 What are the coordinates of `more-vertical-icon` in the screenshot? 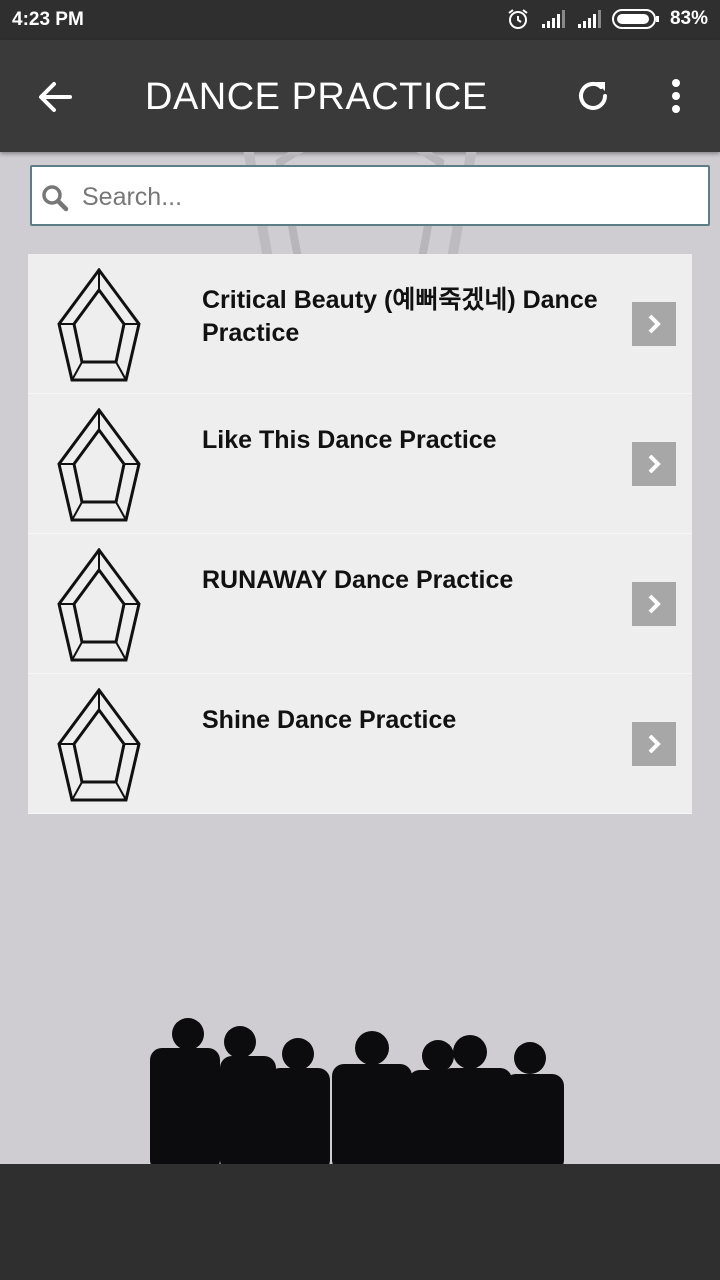 It's located at (676, 96).